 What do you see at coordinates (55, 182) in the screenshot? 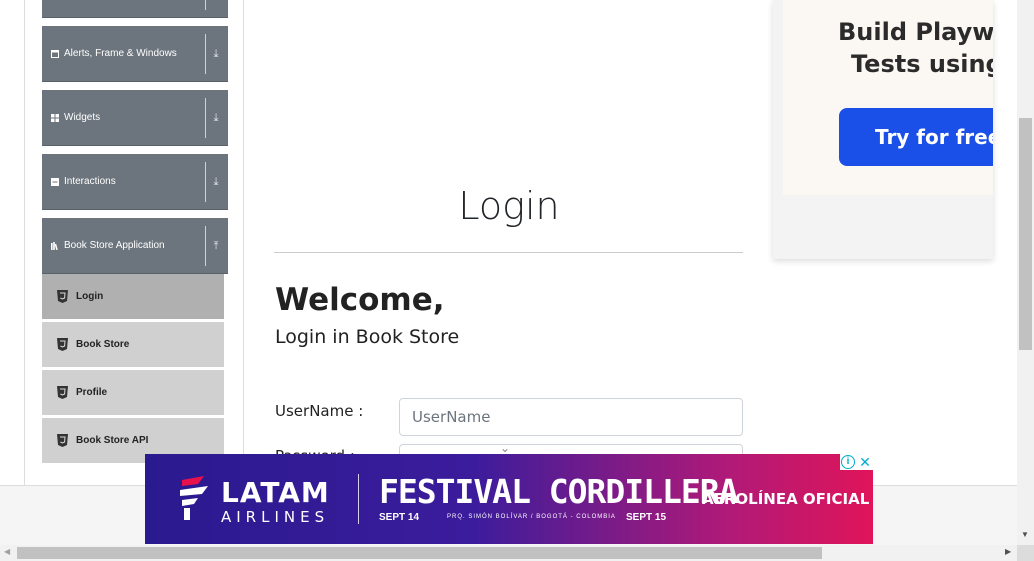
I see `list-icon` at bounding box center [55, 182].